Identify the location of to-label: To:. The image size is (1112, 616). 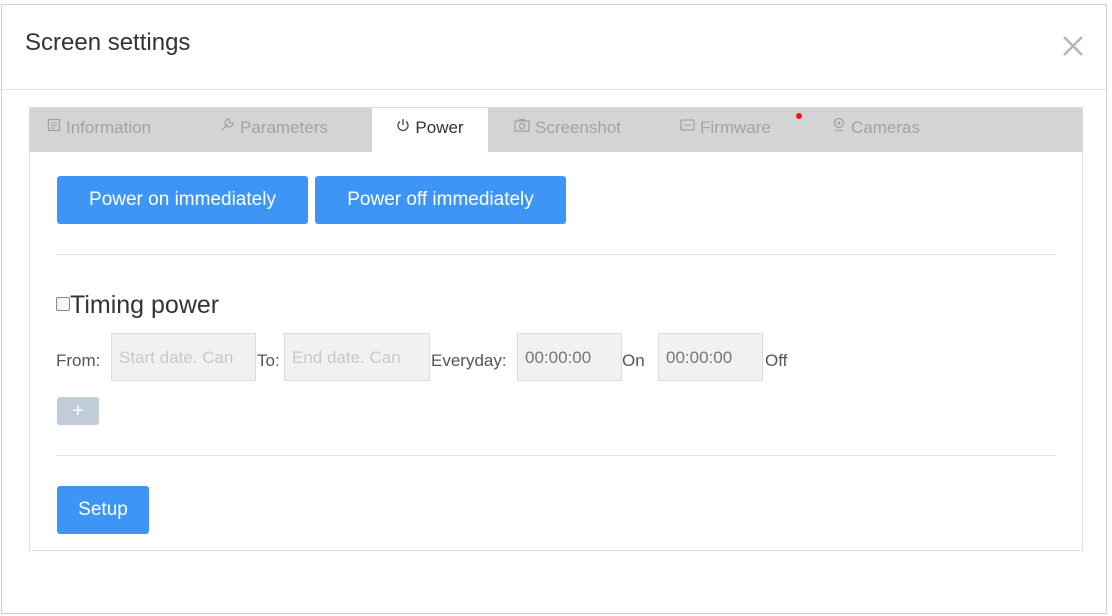
(268, 360).